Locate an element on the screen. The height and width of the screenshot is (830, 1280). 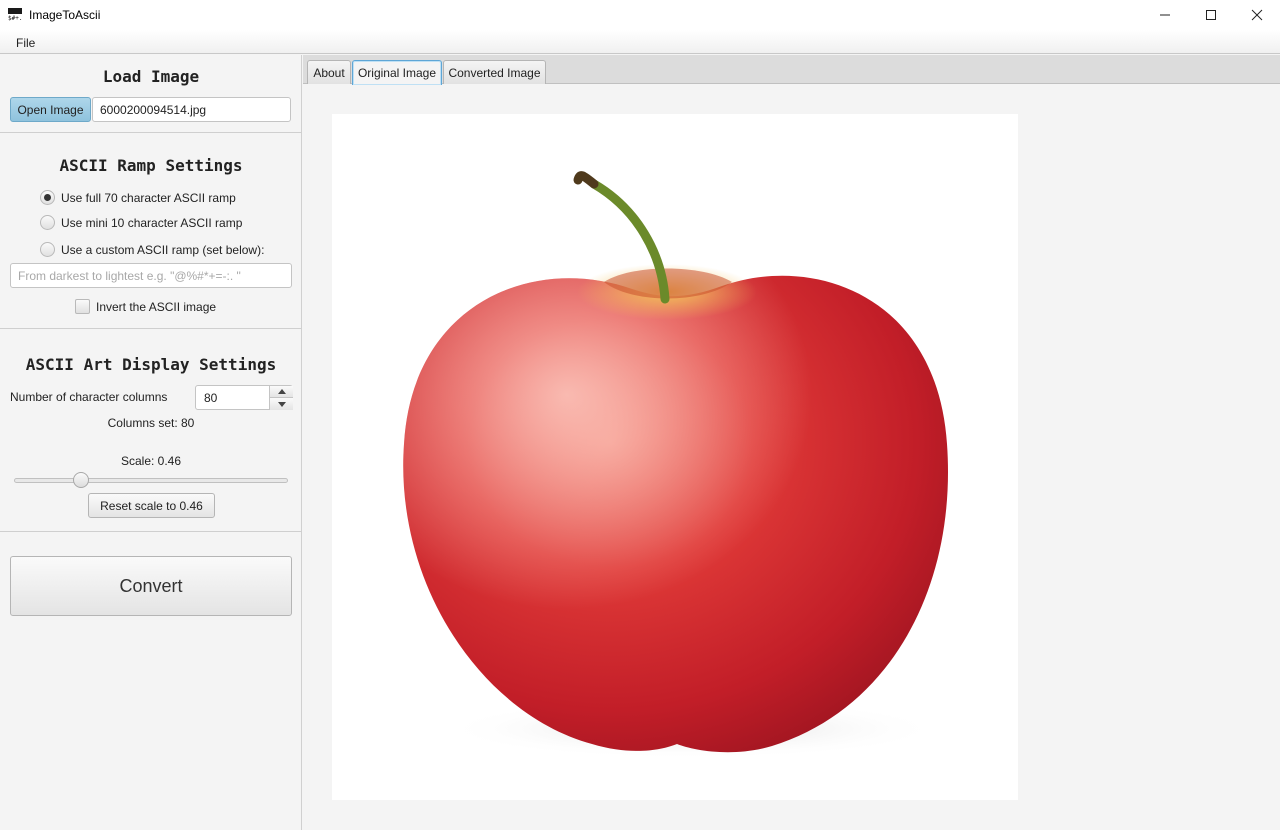
close-icon is located at coordinates (1257, 15).